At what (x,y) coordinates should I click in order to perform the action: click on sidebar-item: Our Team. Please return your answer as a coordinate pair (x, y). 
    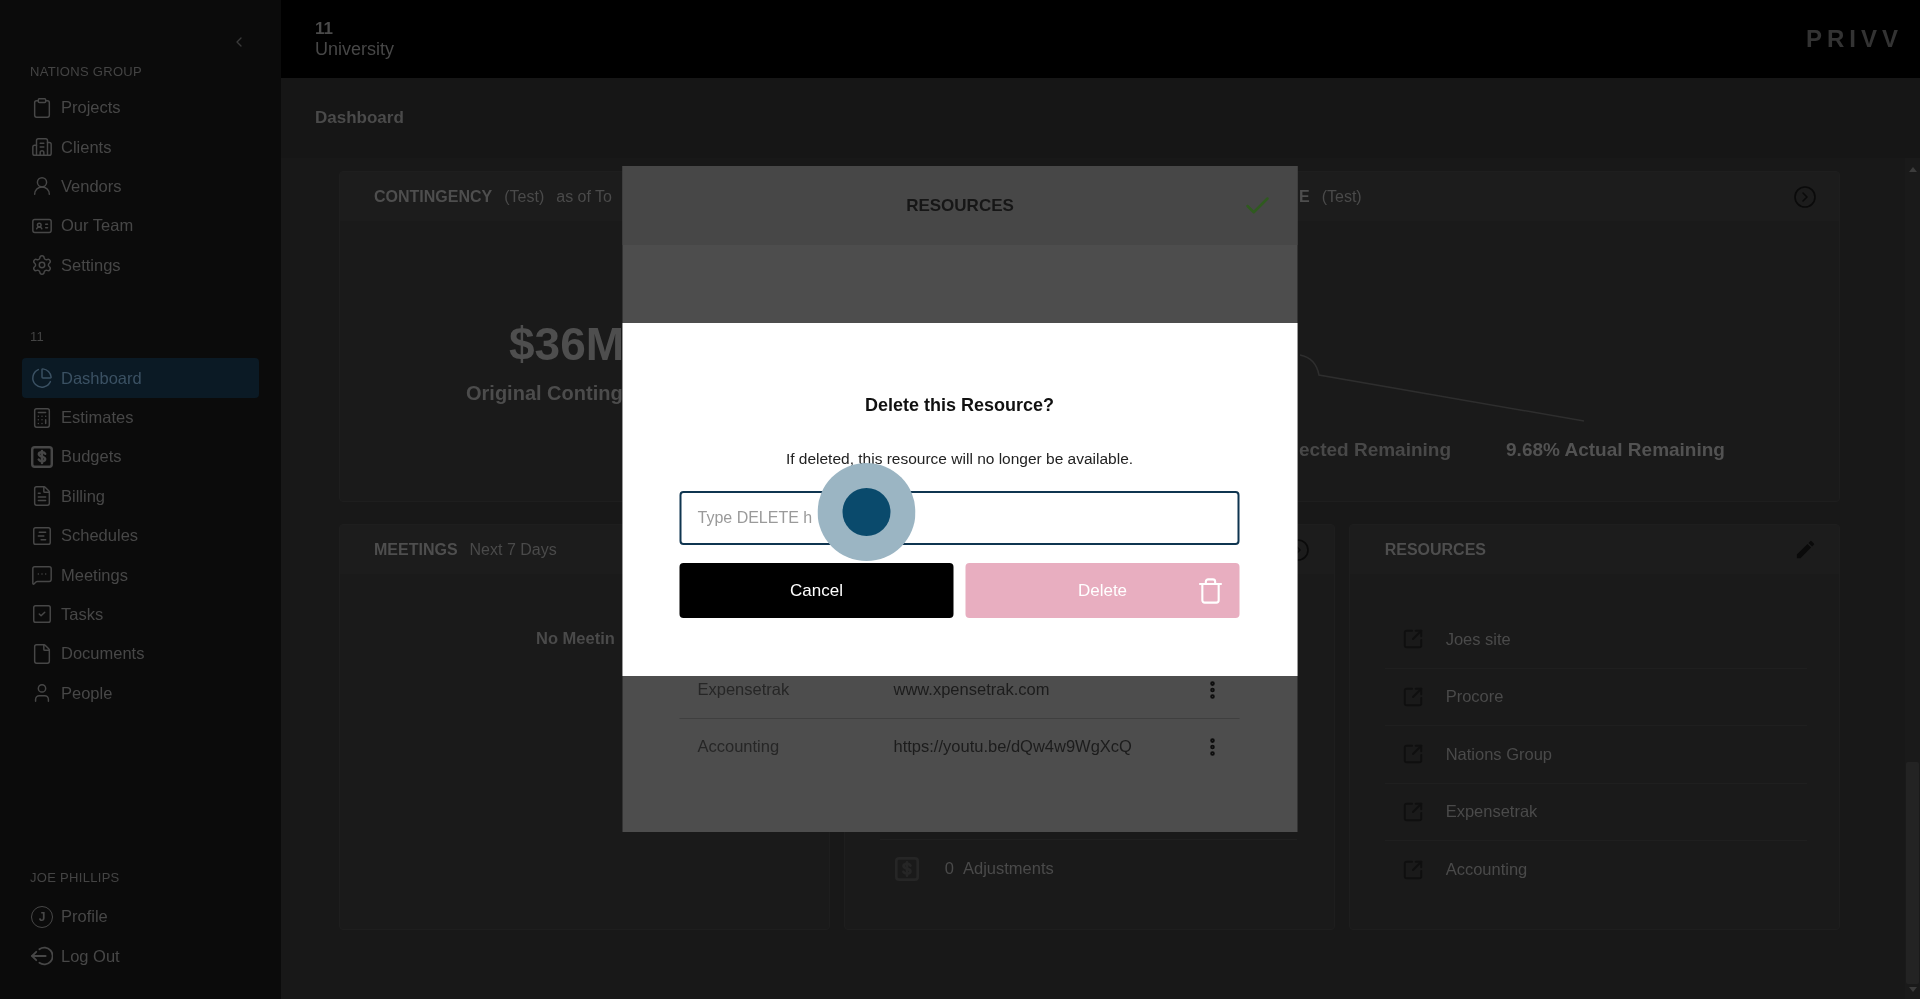
    Looking at the image, I should click on (140, 226).